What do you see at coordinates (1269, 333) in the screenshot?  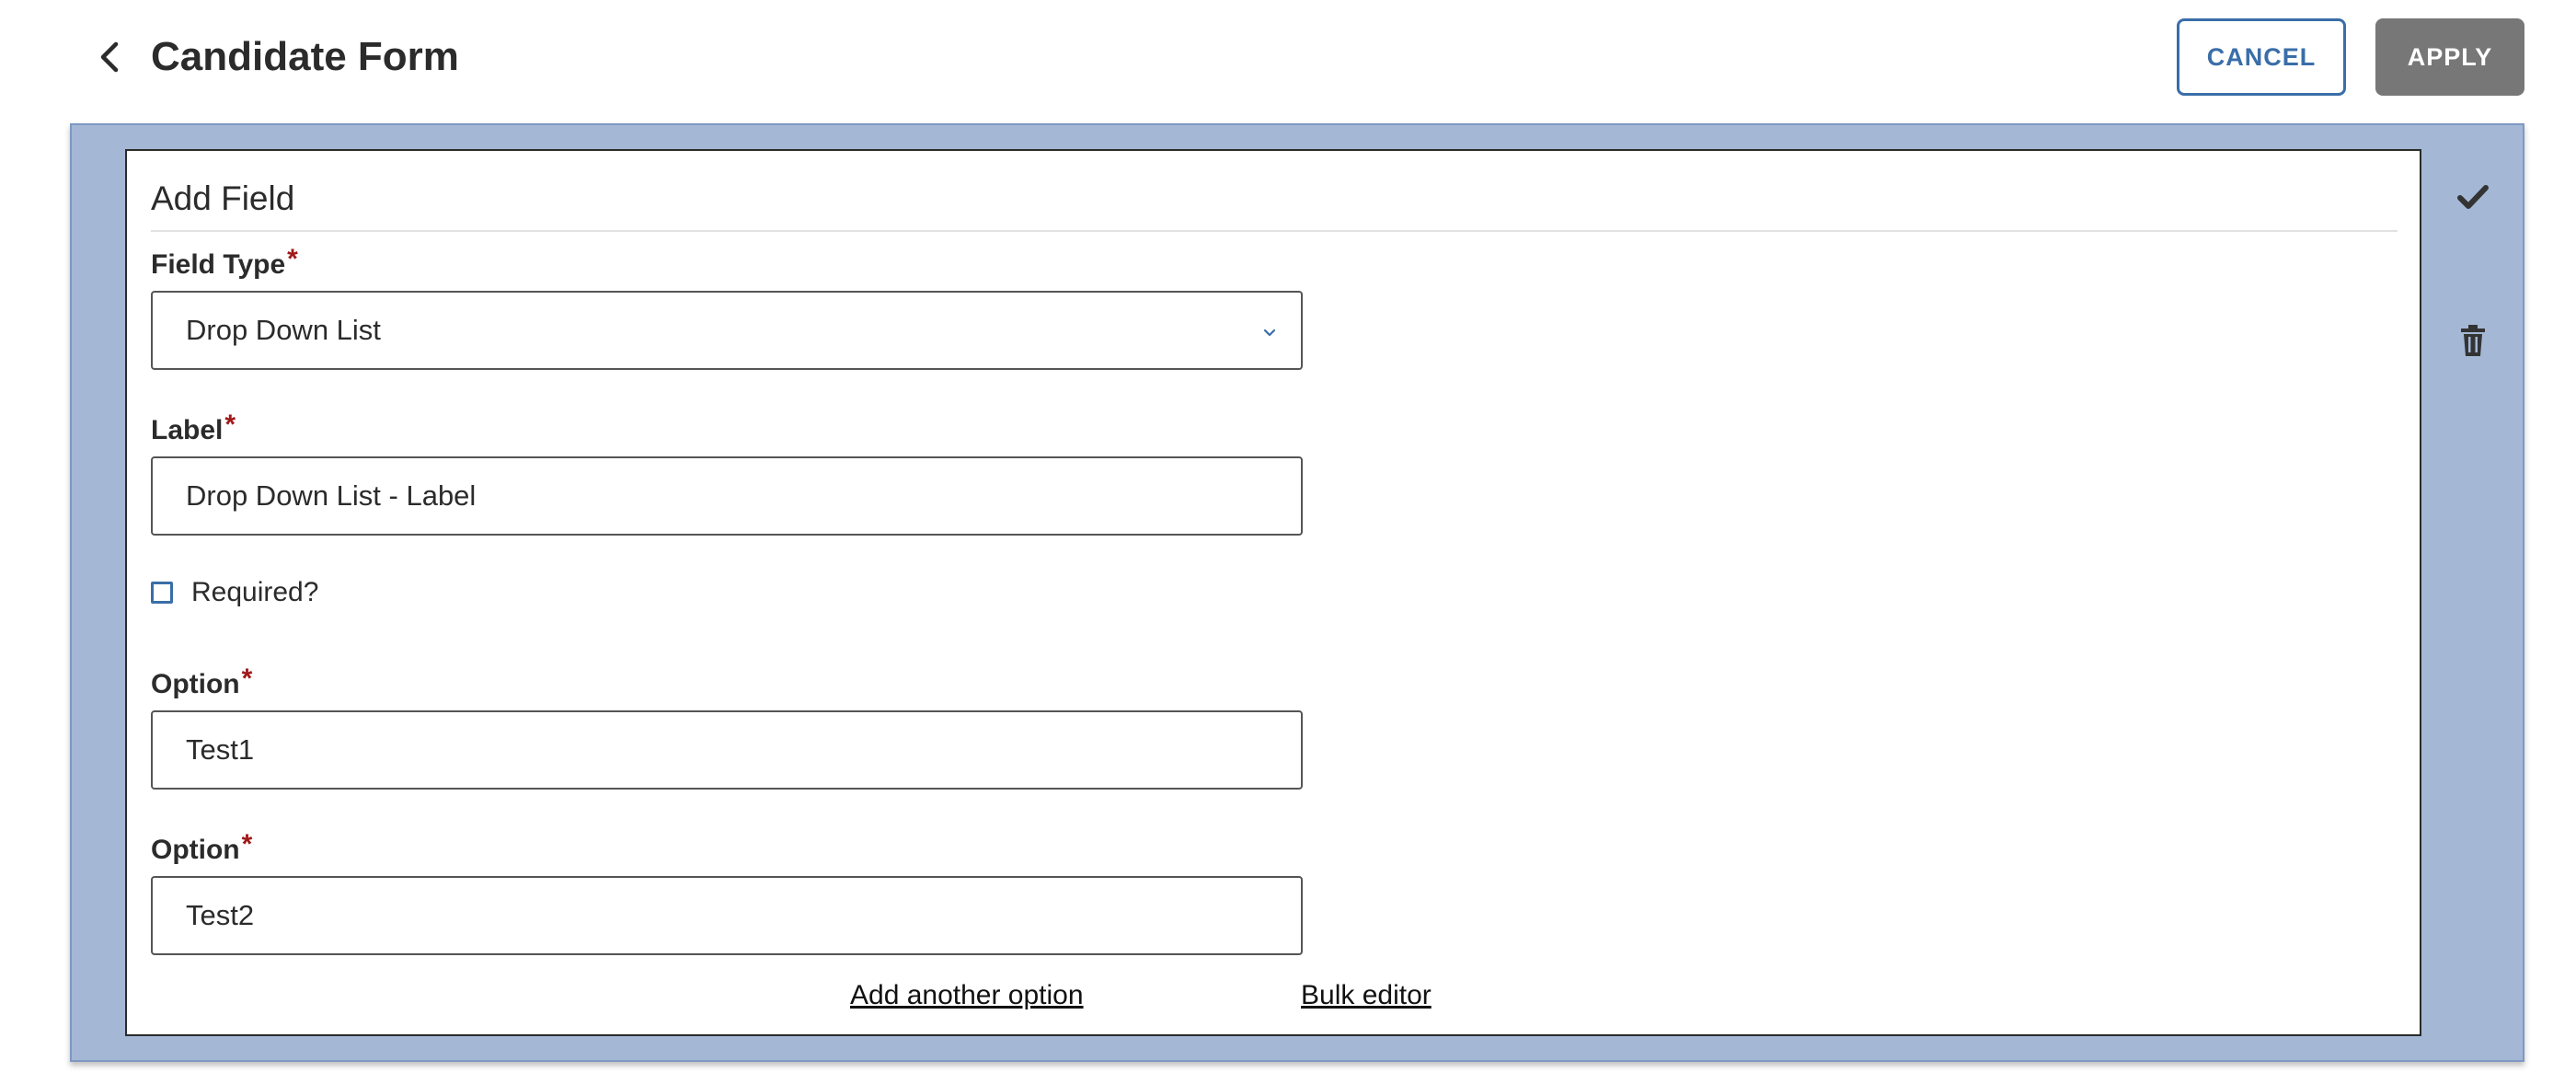 I see `chevron-down-icon` at bounding box center [1269, 333].